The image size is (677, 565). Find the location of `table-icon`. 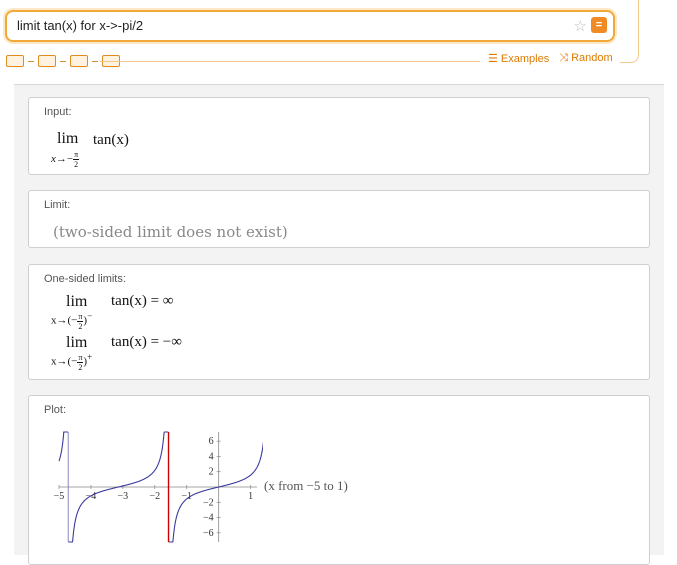

table-icon is located at coordinates (79, 61).